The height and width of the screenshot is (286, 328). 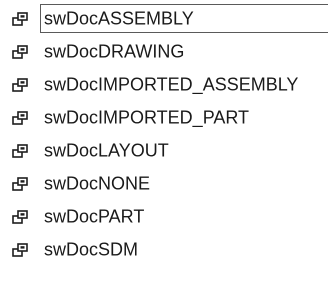 What do you see at coordinates (164, 183) in the screenshot?
I see `list-item: swDocNONE` at bounding box center [164, 183].